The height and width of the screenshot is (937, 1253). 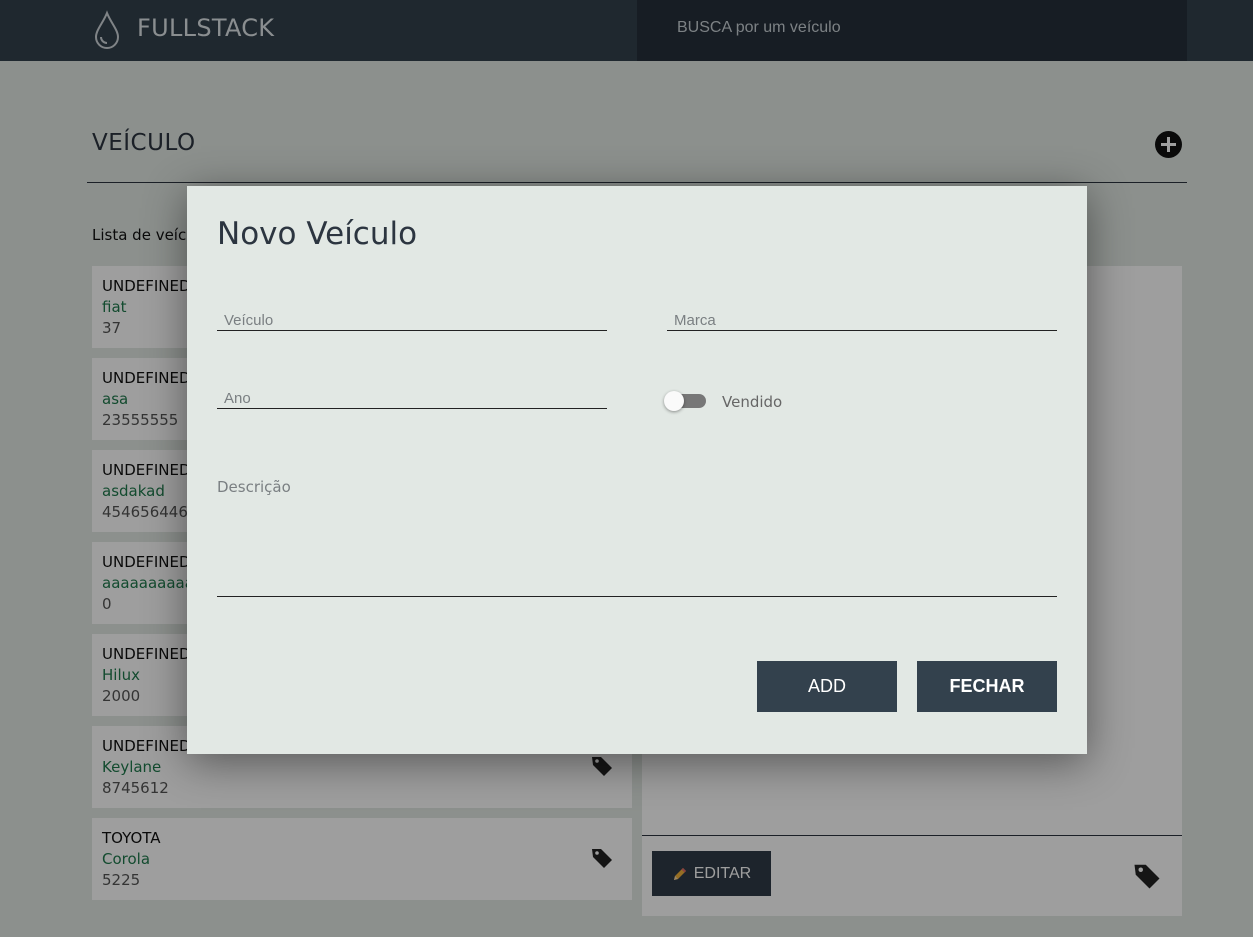 What do you see at coordinates (686, 401) in the screenshot?
I see `vendido-toggle` at bounding box center [686, 401].